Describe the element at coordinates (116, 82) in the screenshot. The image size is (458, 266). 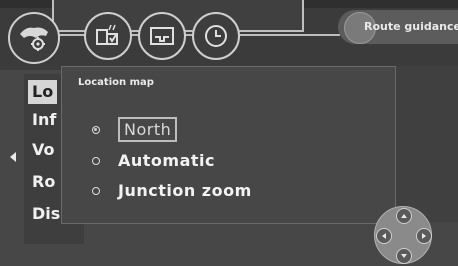
I see `popup-title: Location map` at that location.